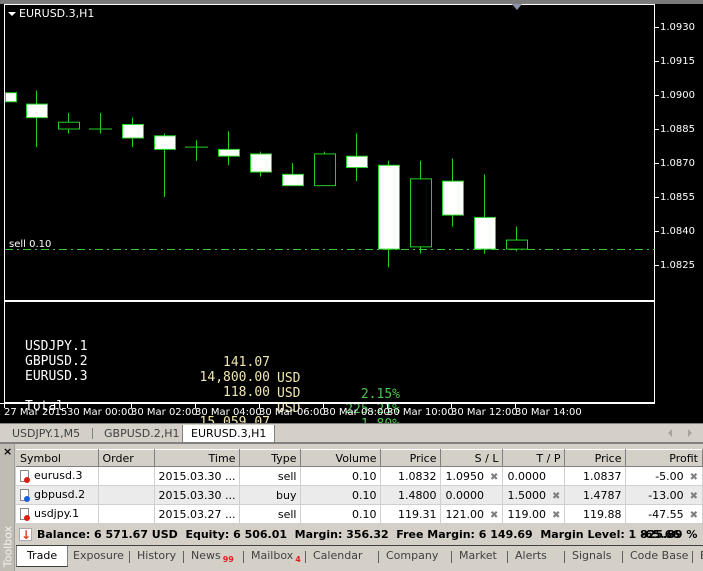  I want to click on cell-tp: 1.5000 ✖, so click(534, 495).